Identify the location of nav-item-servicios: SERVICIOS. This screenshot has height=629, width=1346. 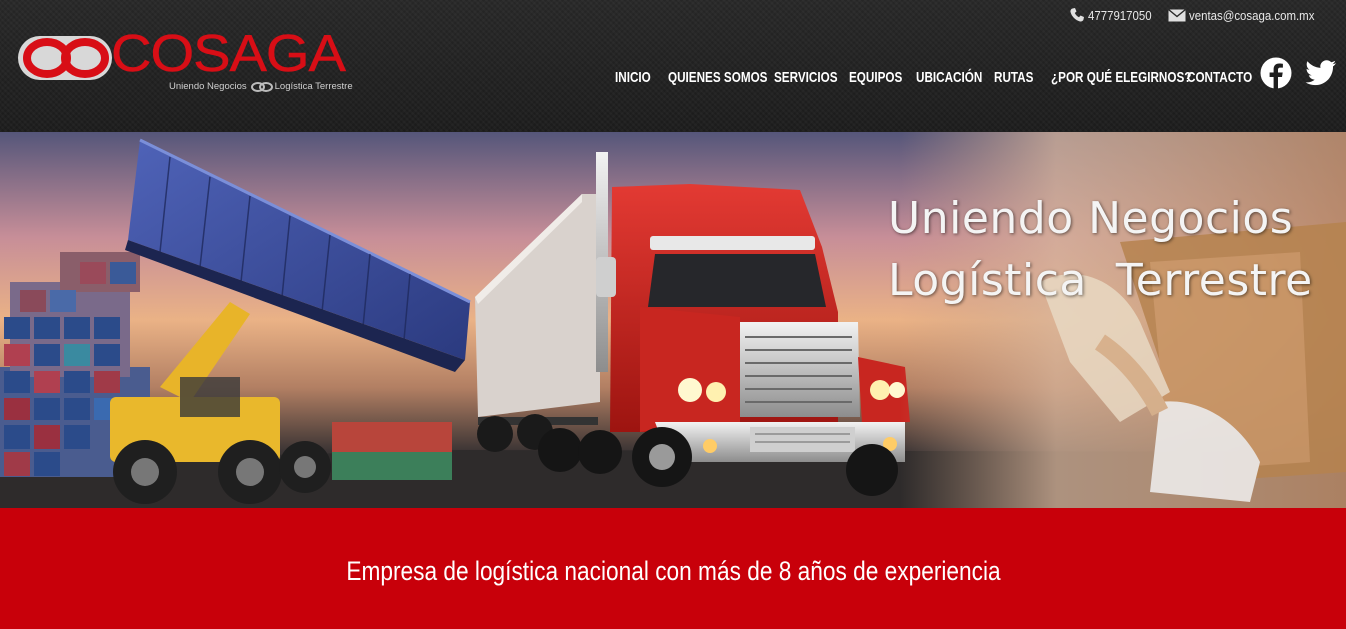
(814, 78).